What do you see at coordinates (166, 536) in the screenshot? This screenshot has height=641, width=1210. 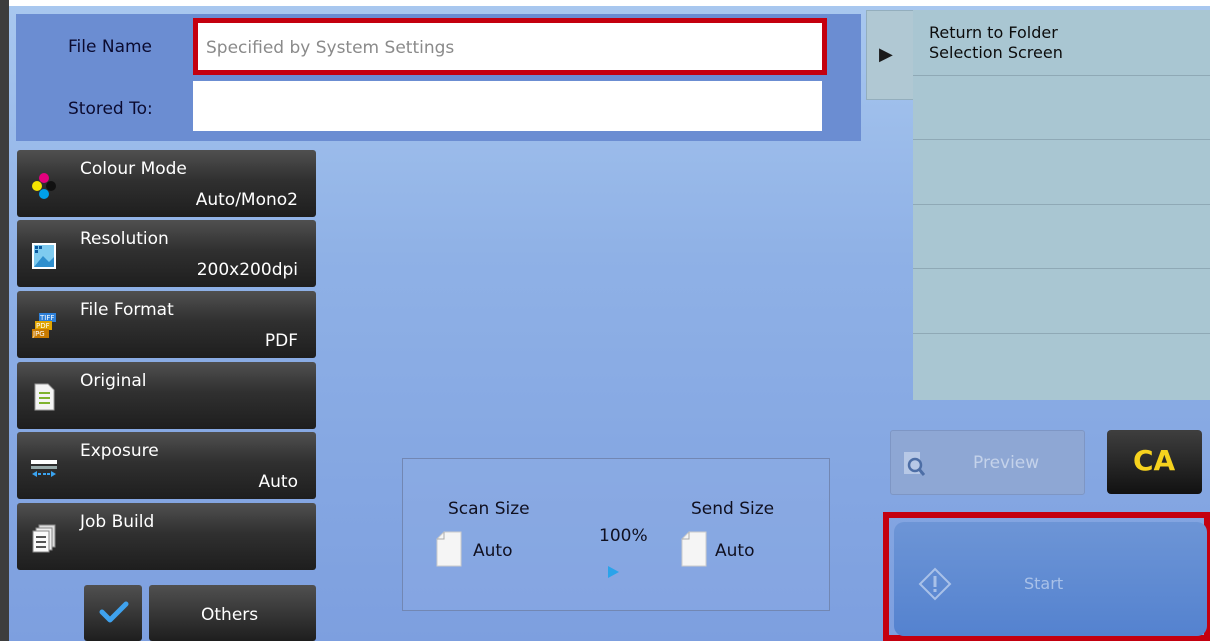 I see `job-build-button: Job Build` at bounding box center [166, 536].